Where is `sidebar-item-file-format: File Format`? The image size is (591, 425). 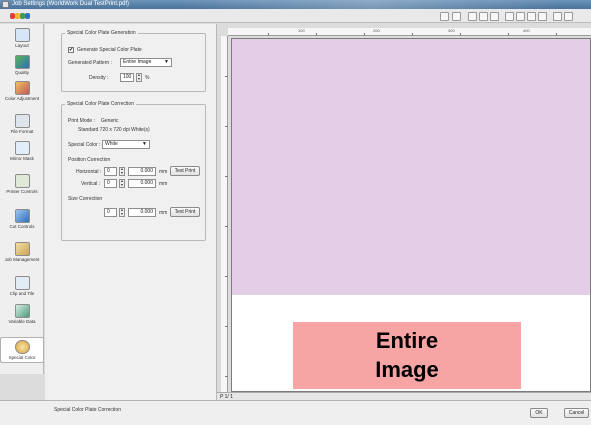 sidebar-item-file-format: File Format is located at coordinates (22, 124).